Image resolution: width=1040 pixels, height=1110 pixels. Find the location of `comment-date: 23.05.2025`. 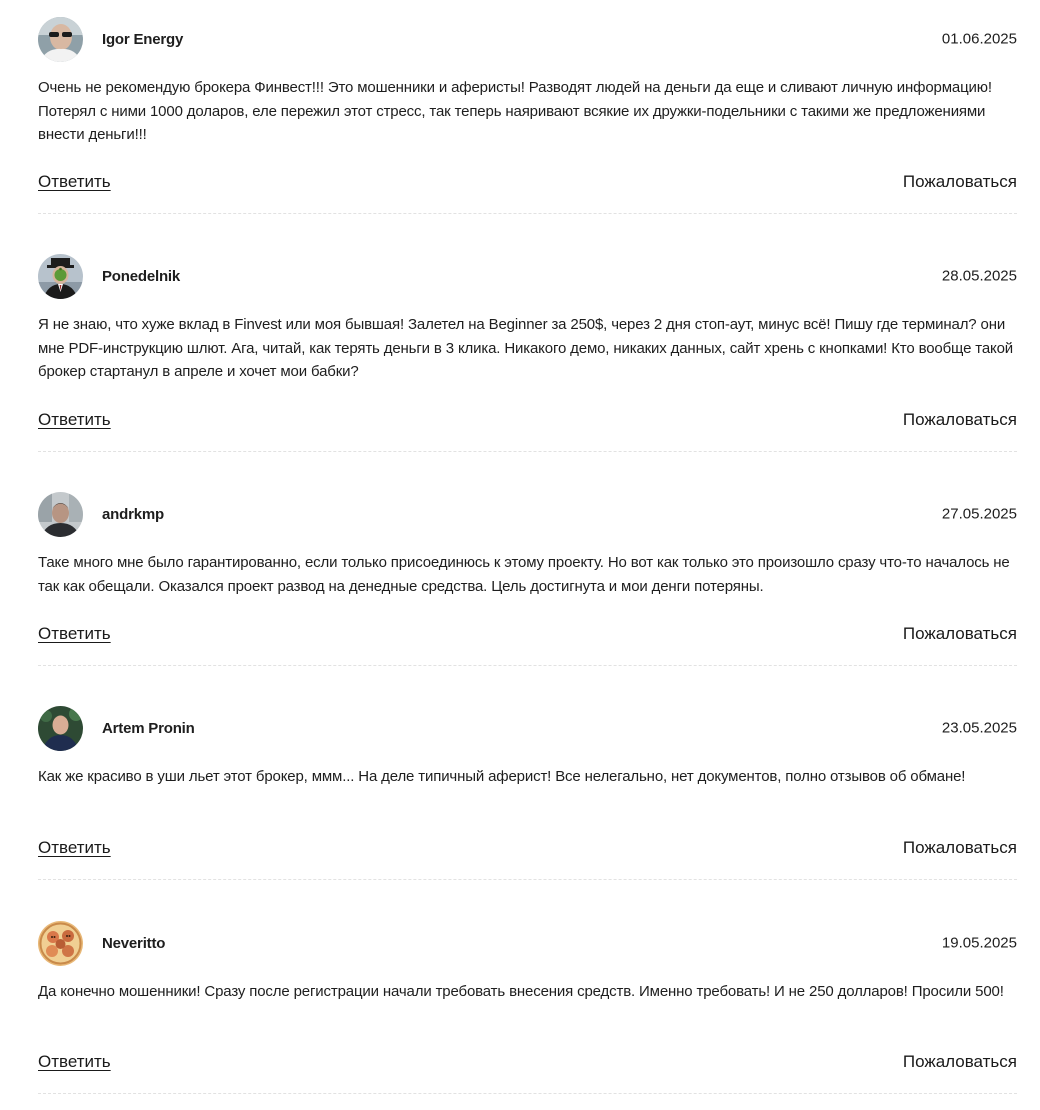

comment-date: 23.05.2025 is located at coordinates (979, 728).